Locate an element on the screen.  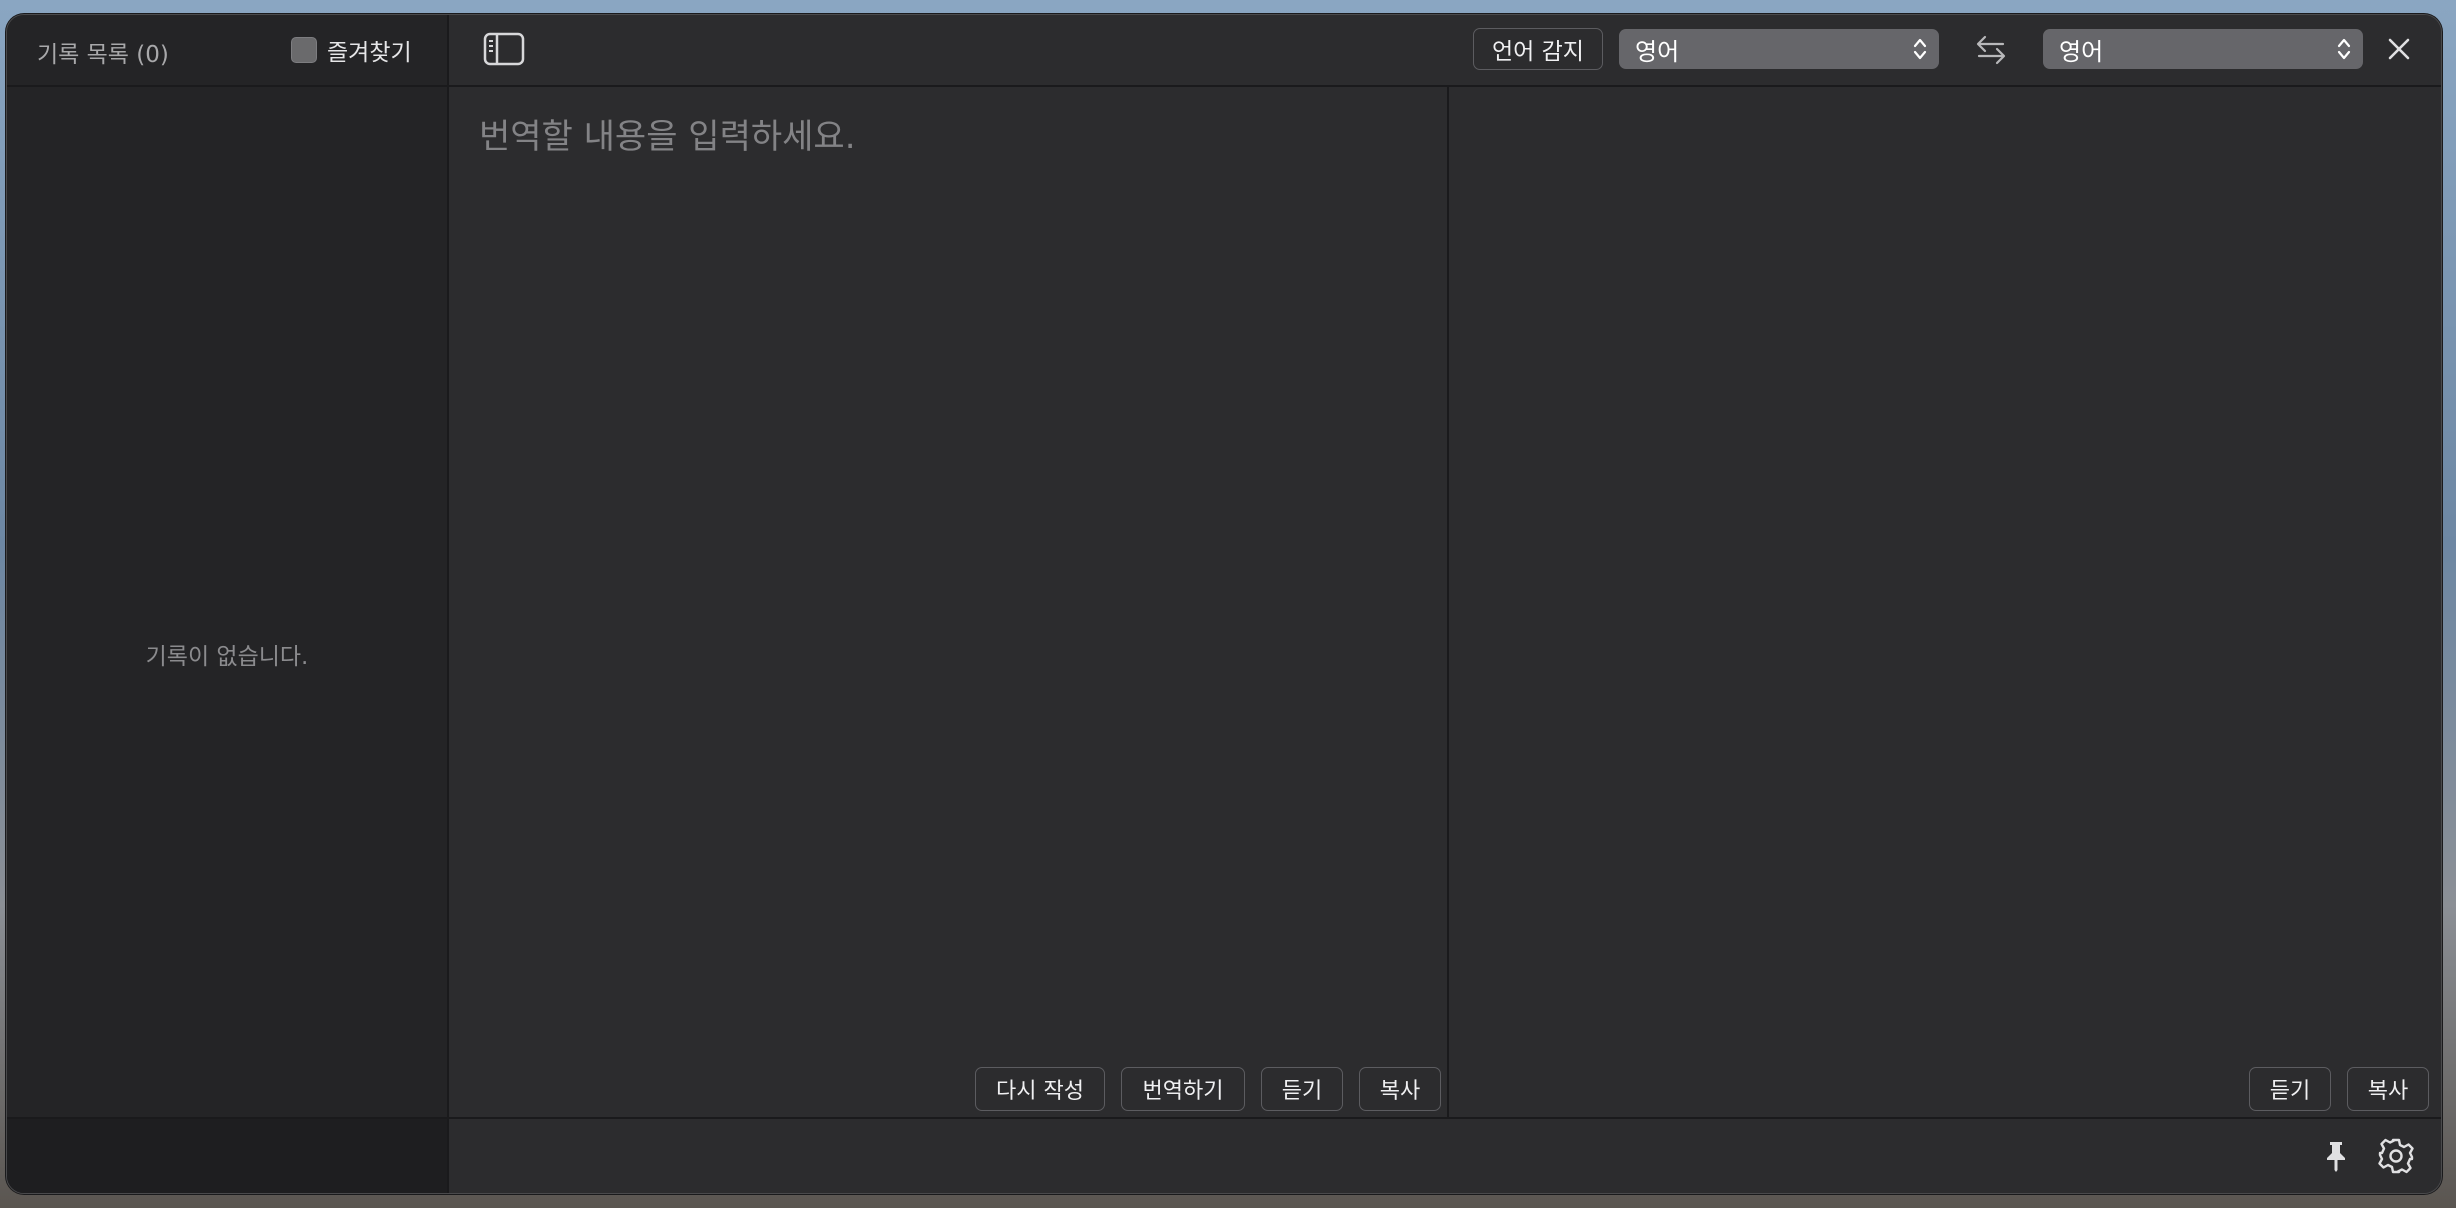
source-listen-button: 듣기 is located at coordinates (1302, 1089).